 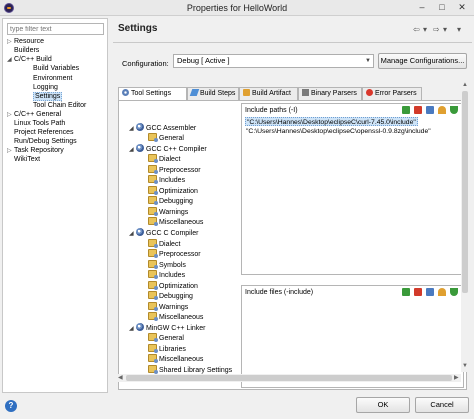 I want to click on tab-error-parsers: Error Parsers, so click(x=392, y=93).